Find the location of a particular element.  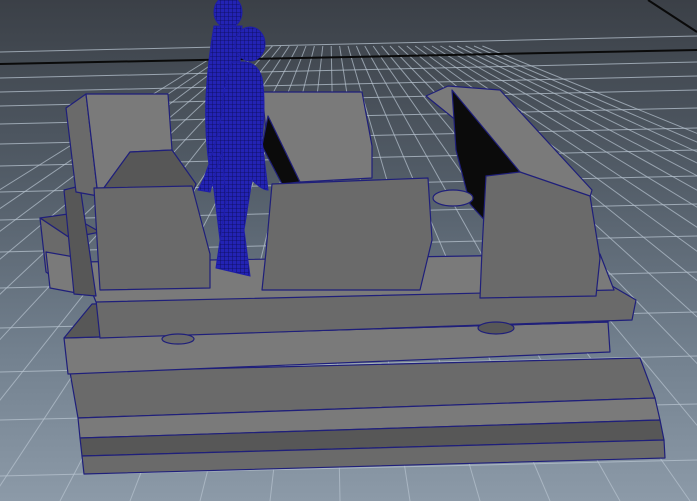

human-figures is located at coordinates (233, 138).